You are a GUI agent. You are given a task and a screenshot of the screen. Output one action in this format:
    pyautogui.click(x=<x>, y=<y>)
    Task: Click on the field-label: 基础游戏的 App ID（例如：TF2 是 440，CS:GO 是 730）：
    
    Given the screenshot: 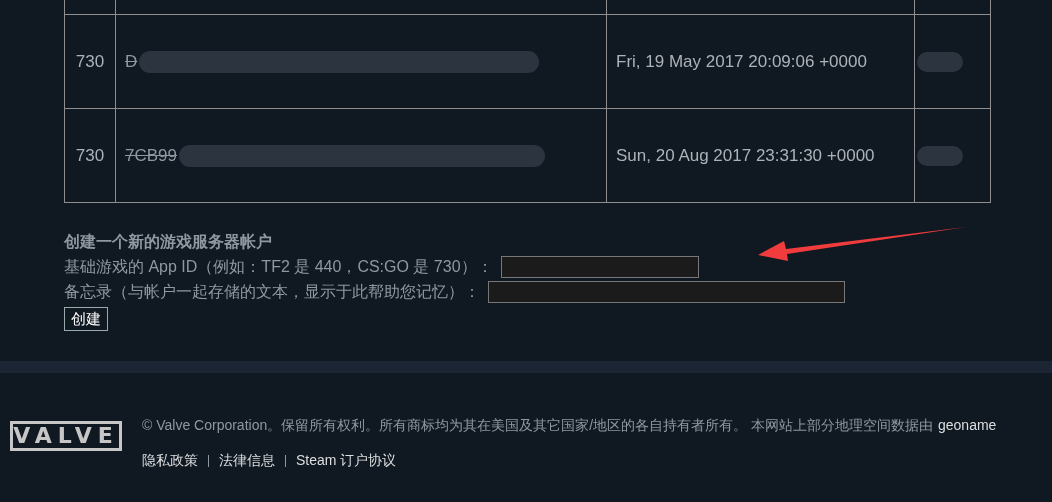 What is the action you would take?
    pyautogui.click(x=278, y=267)
    